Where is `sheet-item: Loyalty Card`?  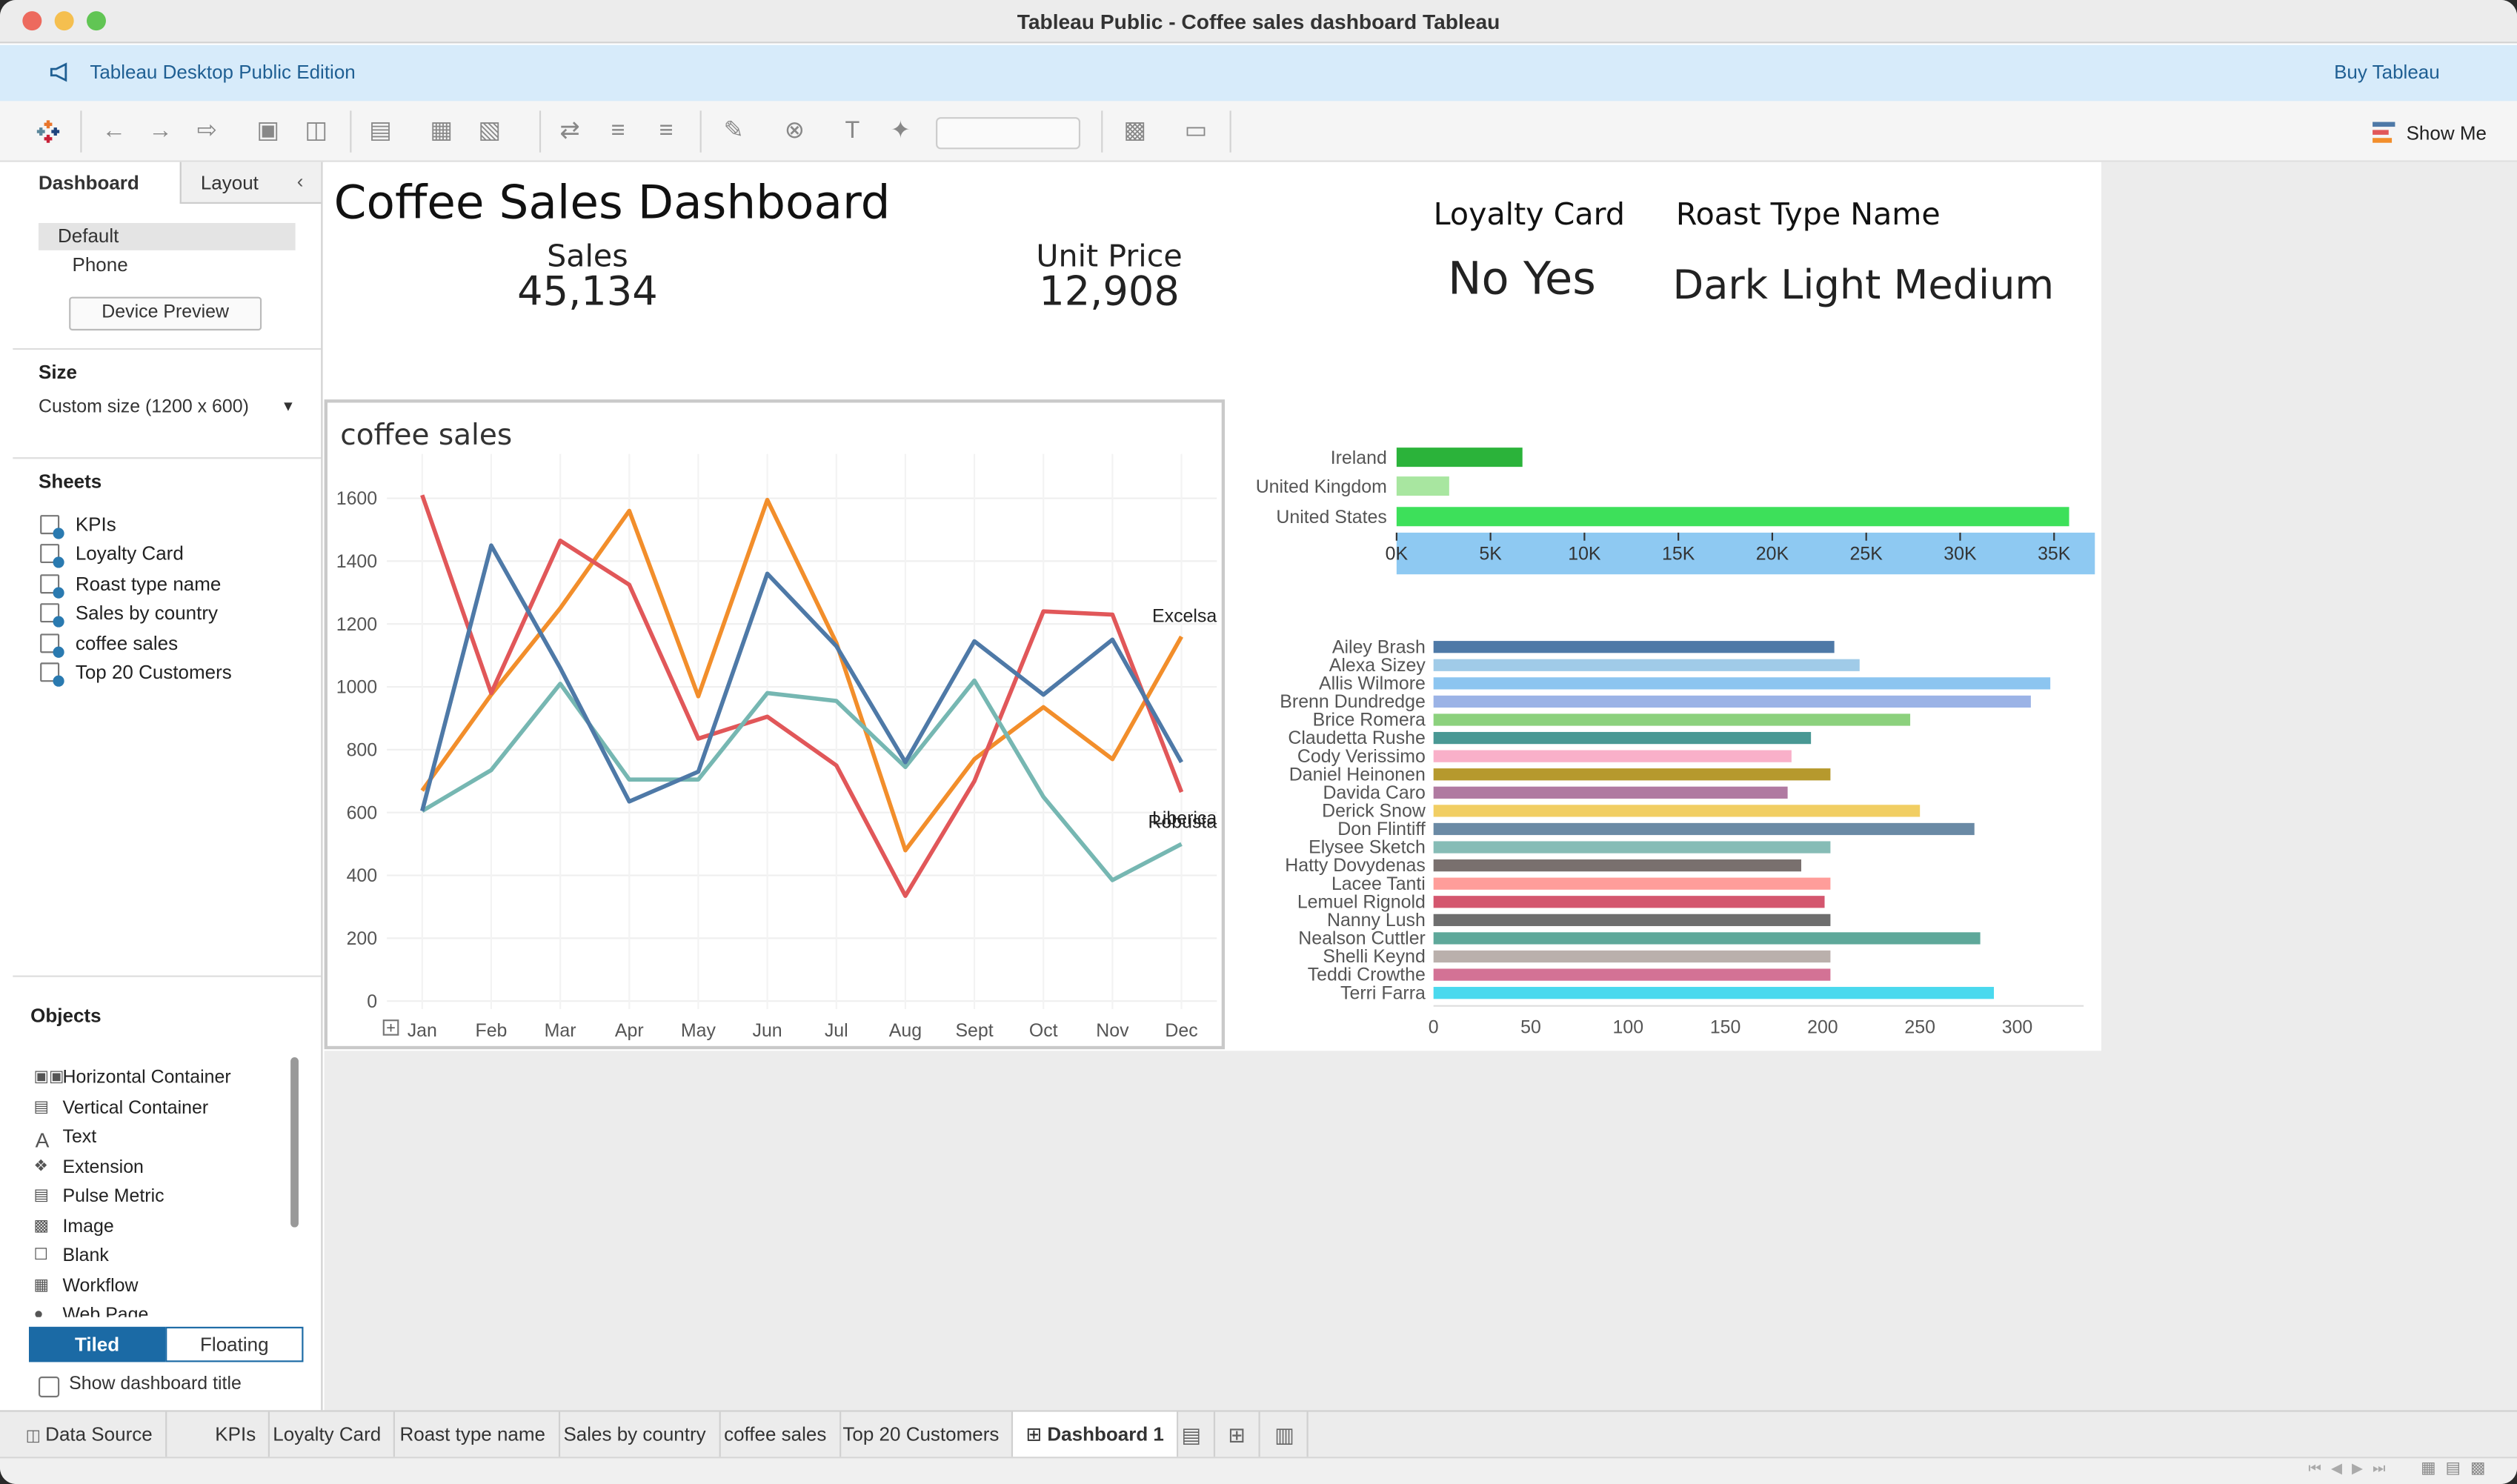
sheet-item: Loyalty Card is located at coordinates (130, 553).